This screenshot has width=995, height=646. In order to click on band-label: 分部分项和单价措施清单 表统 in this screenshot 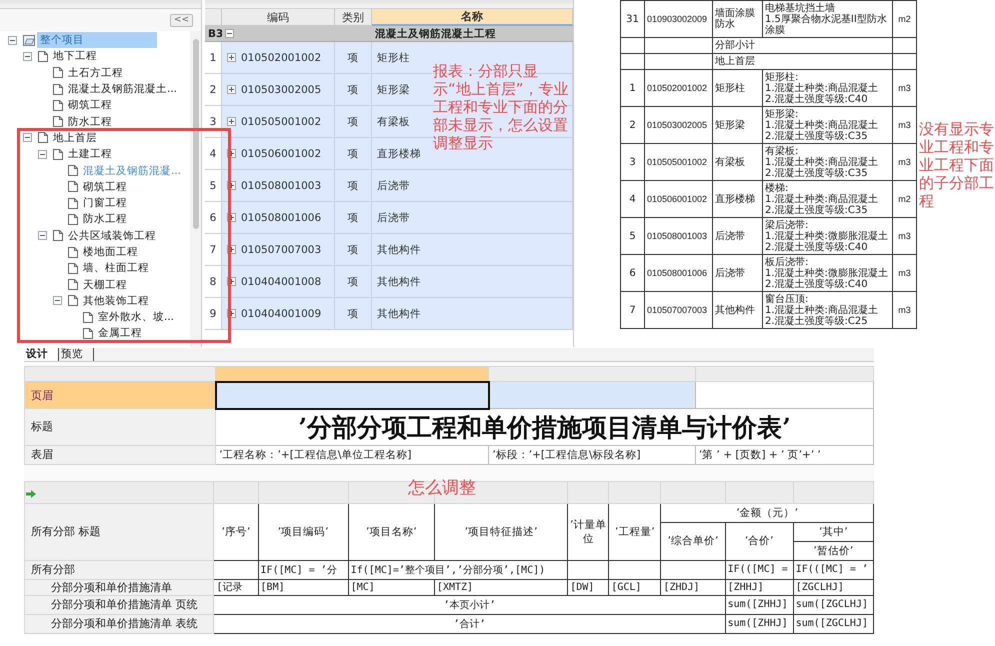, I will do `click(119, 623)`.